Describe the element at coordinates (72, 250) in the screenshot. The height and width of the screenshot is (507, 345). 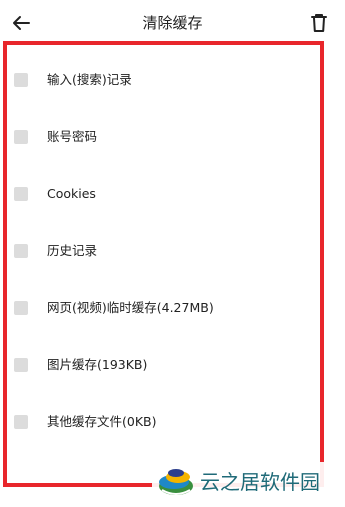
I see `option-label: 历史记录` at that location.